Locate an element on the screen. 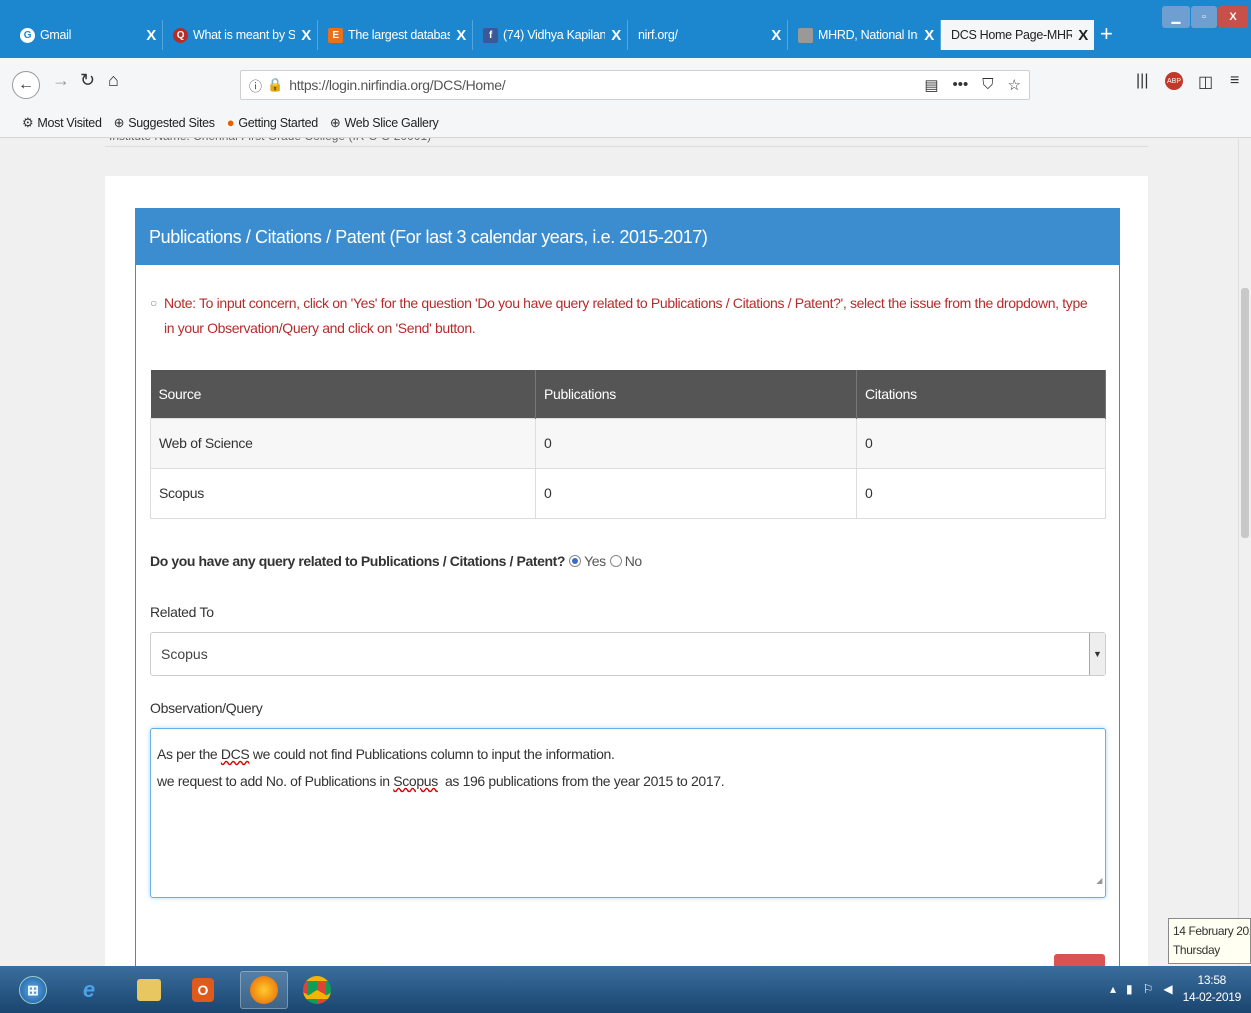  col-publications: Publications is located at coordinates (696, 394).